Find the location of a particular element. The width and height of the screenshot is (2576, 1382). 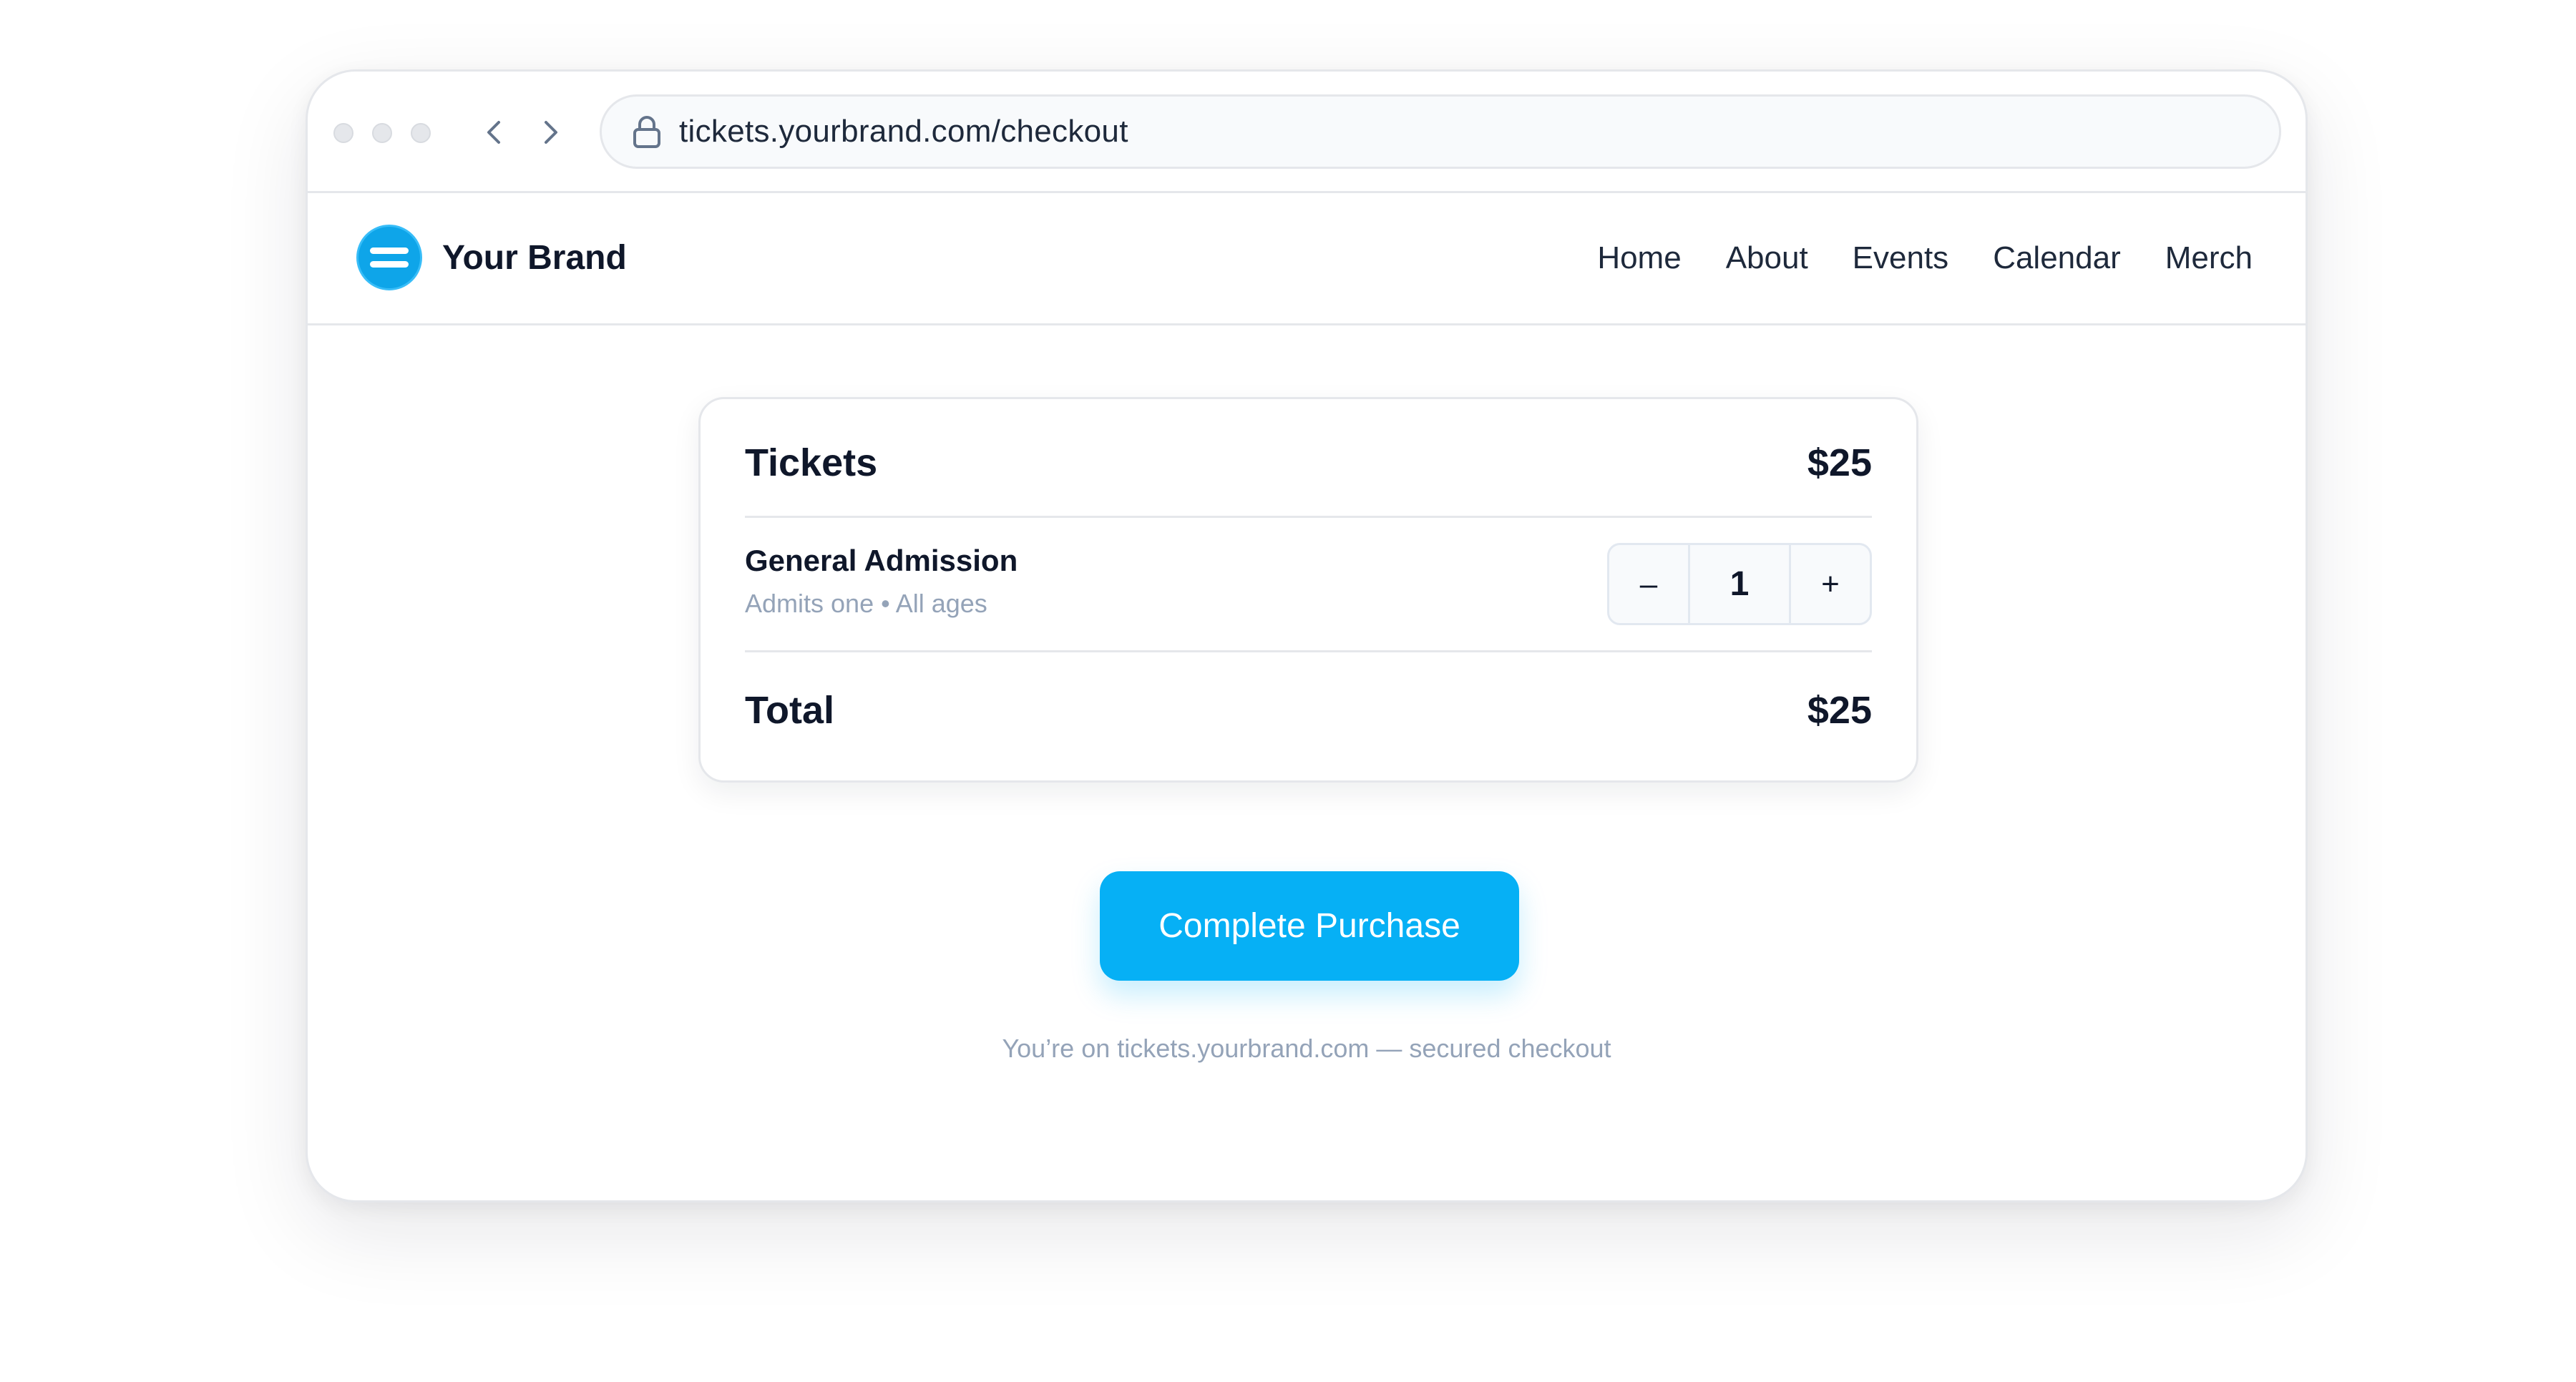

brand-name: Your Brand is located at coordinates (534, 257).